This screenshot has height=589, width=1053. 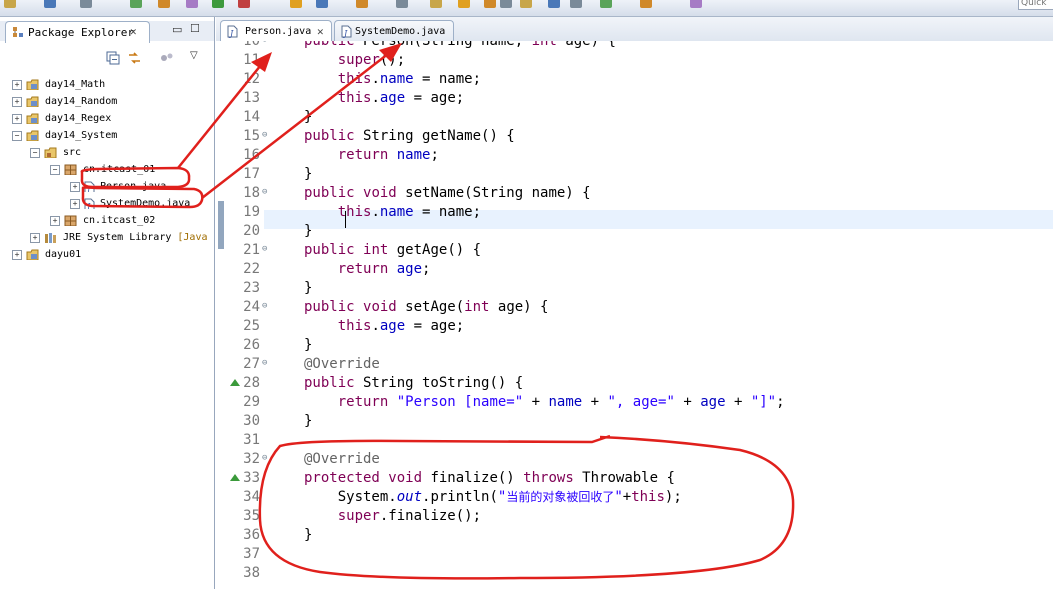 What do you see at coordinates (251, 98) in the screenshot?
I see `line-number: 13` at bounding box center [251, 98].